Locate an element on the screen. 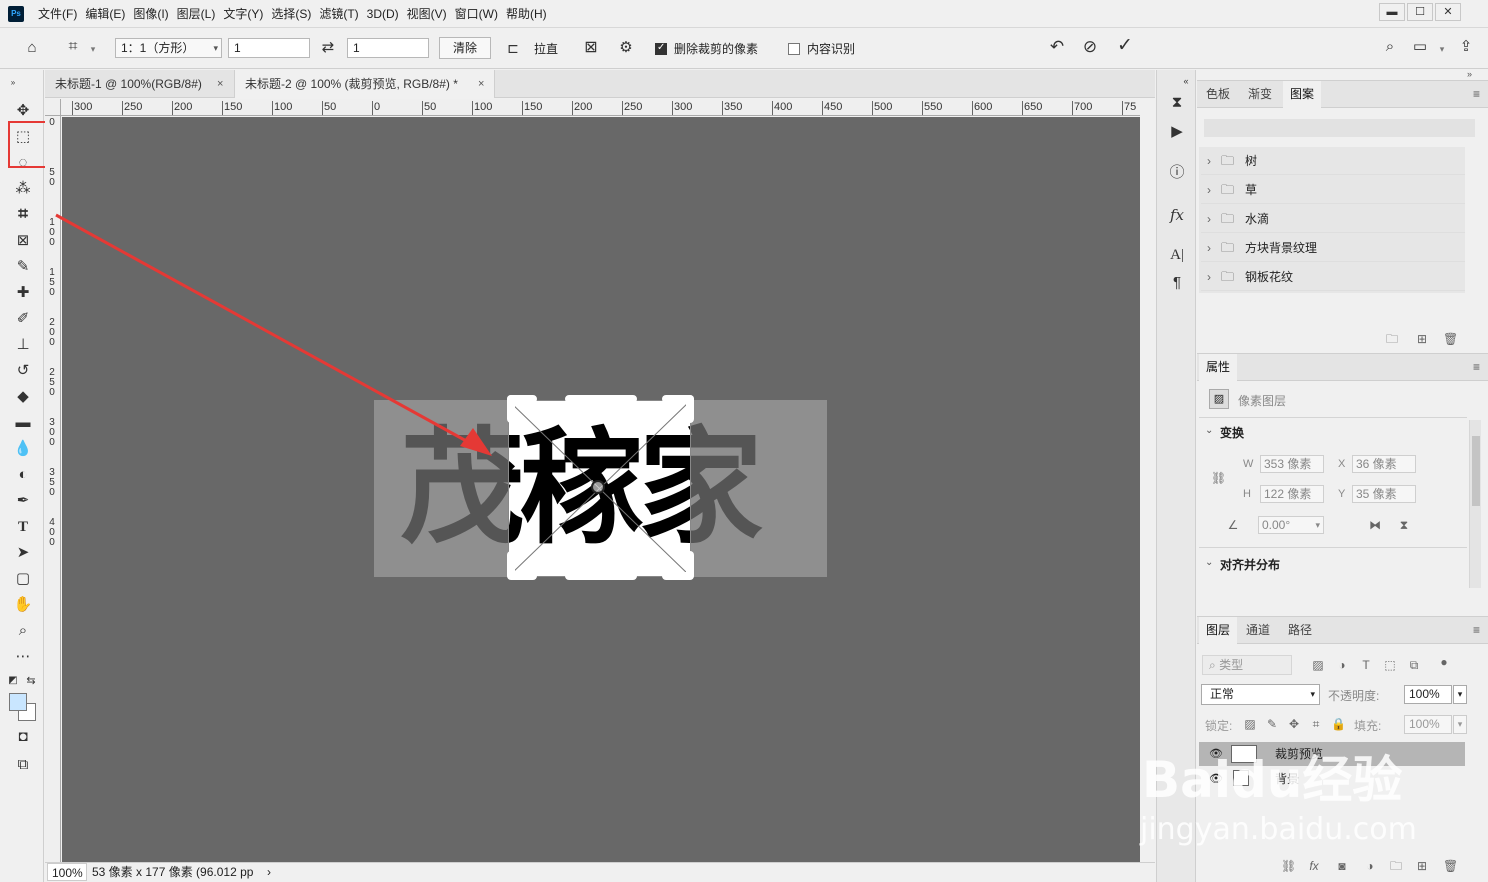  menu-window: 窗口(W) is located at coordinates (476, 14).